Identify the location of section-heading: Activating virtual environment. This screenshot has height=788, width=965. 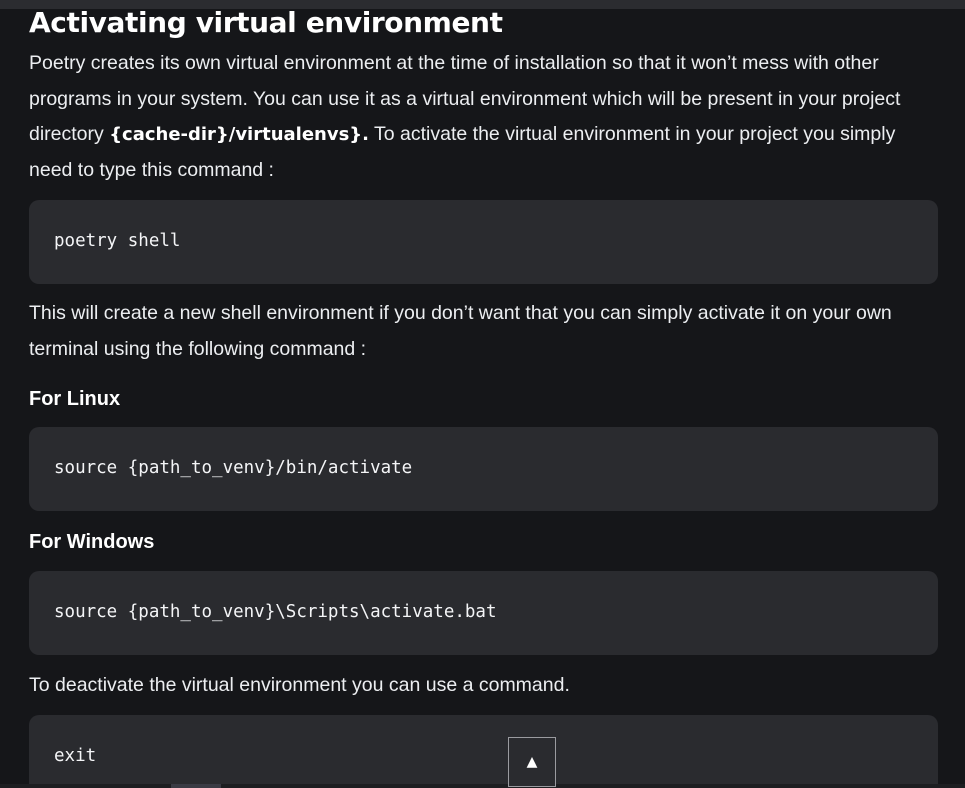
(266, 22).